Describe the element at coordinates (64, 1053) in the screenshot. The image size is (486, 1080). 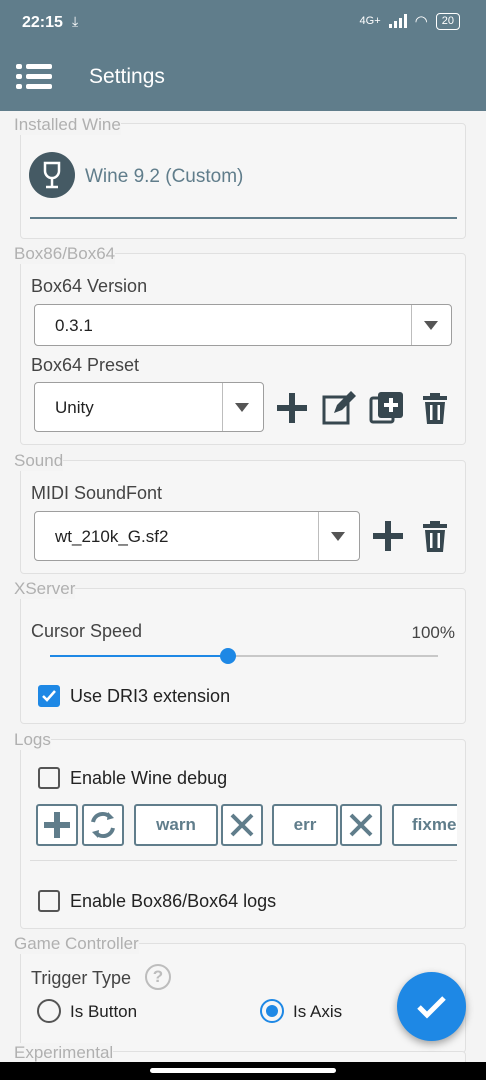
I see `experimental-title: Experimental` at that location.